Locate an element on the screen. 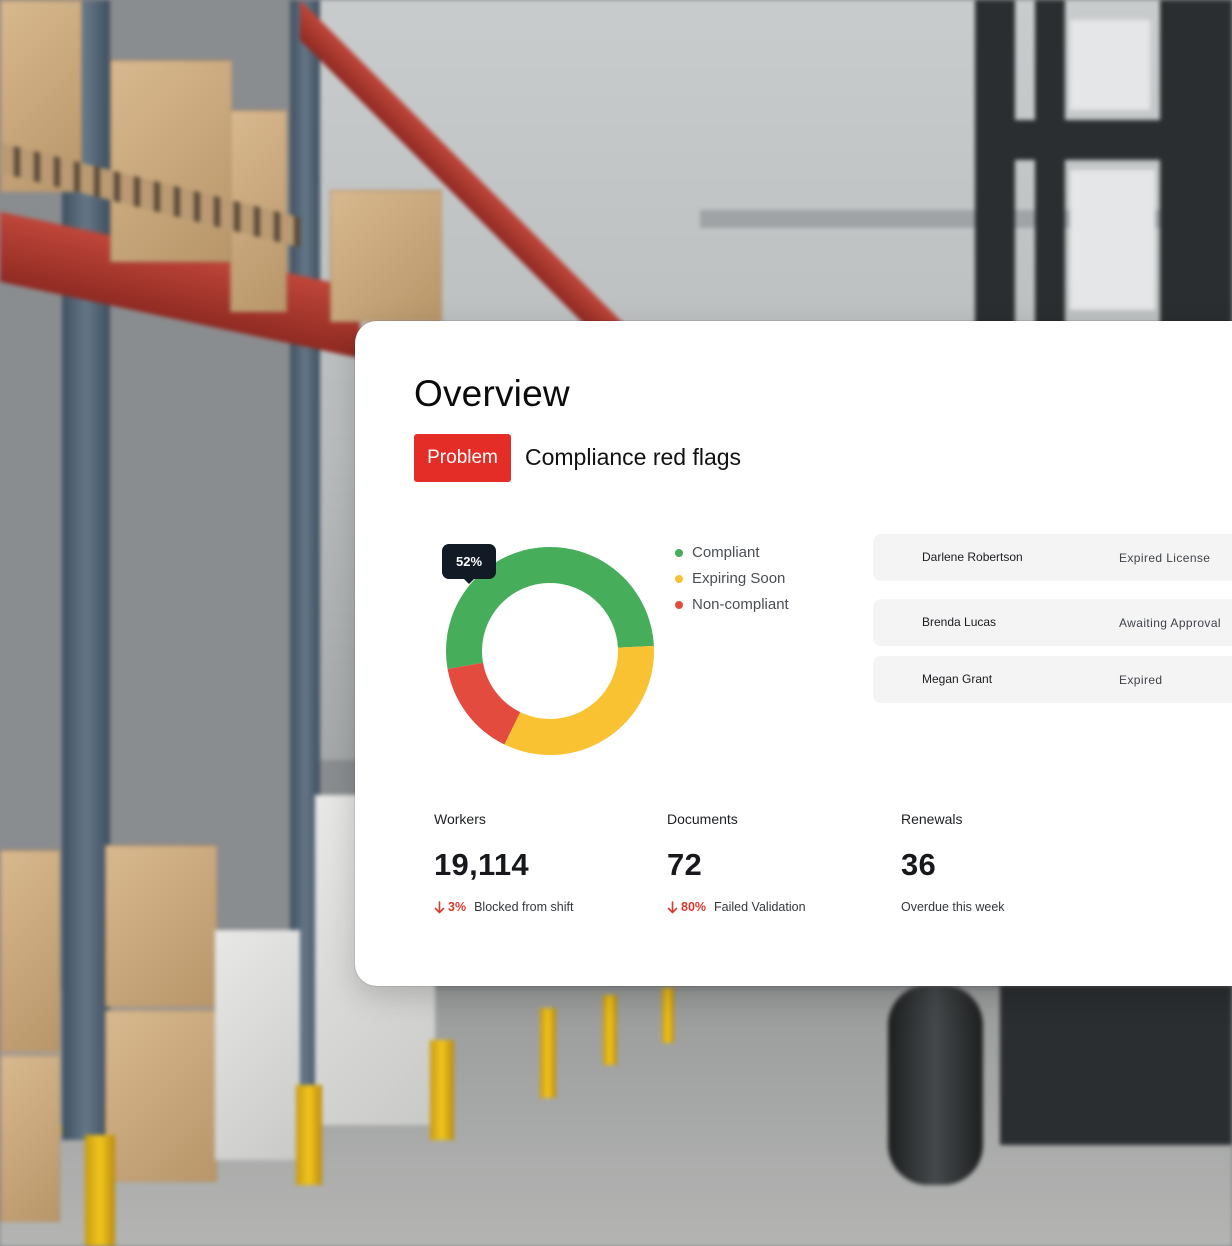 This screenshot has height=1246, width=1232. legend-item-compliant: Compliant is located at coordinates (731, 556).